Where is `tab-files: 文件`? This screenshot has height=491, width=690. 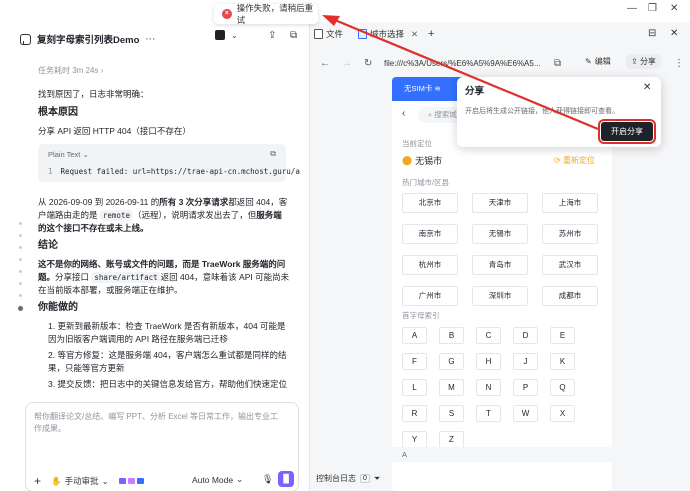 tab-files: 文件 is located at coordinates (328, 34).